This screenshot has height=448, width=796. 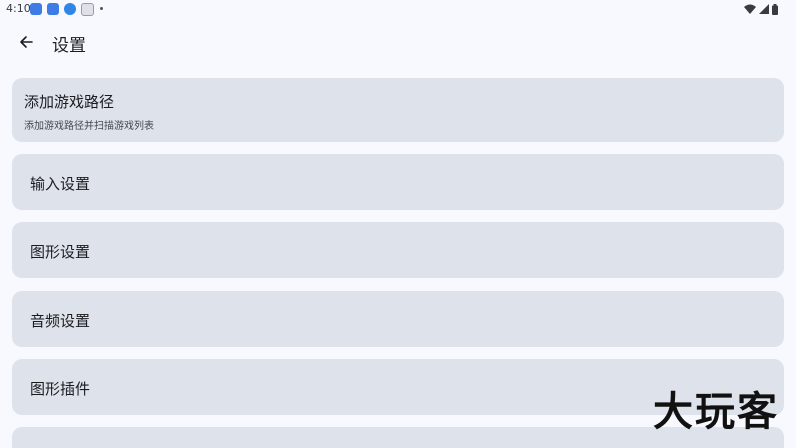 What do you see at coordinates (60, 252) in the screenshot?
I see `settings-item-title: 图形设置` at bounding box center [60, 252].